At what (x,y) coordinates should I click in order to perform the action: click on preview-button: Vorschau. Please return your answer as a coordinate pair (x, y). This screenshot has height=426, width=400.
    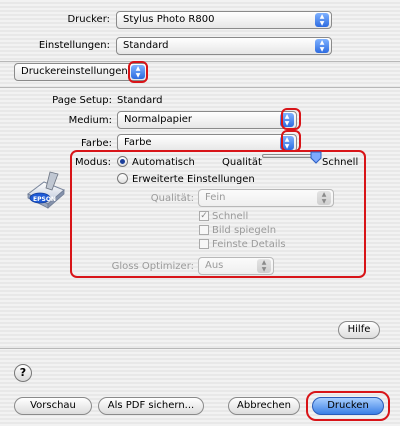
    Looking at the image, I should click on (53, 406).